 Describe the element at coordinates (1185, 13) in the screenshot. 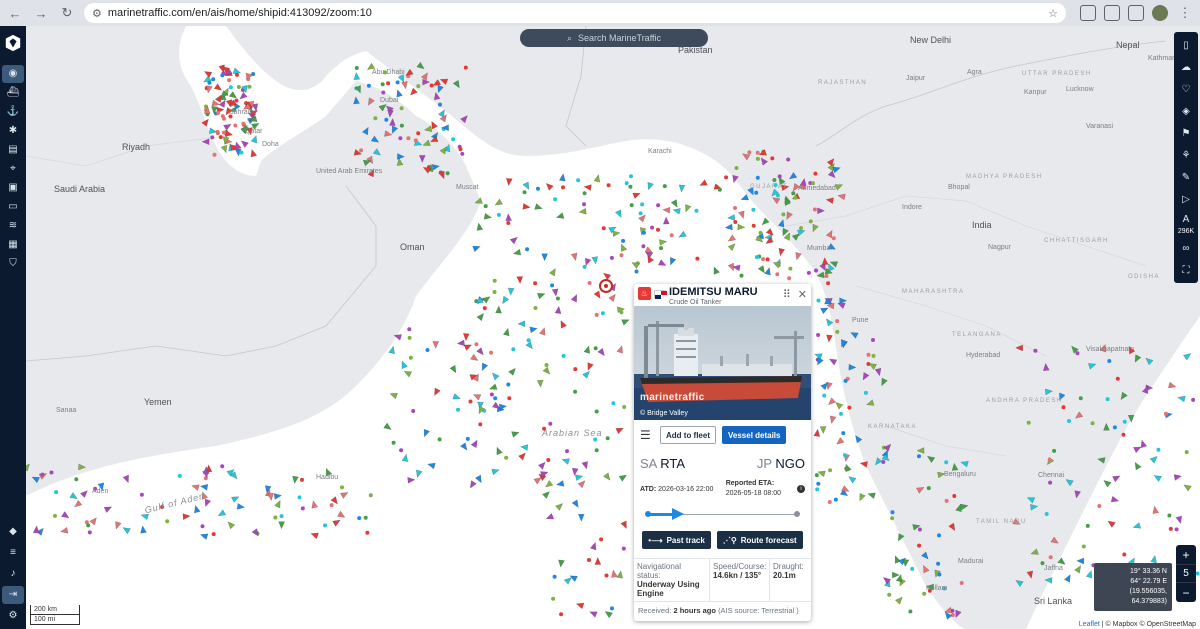

I see `browser-menu-icon: ⋮` at that location.